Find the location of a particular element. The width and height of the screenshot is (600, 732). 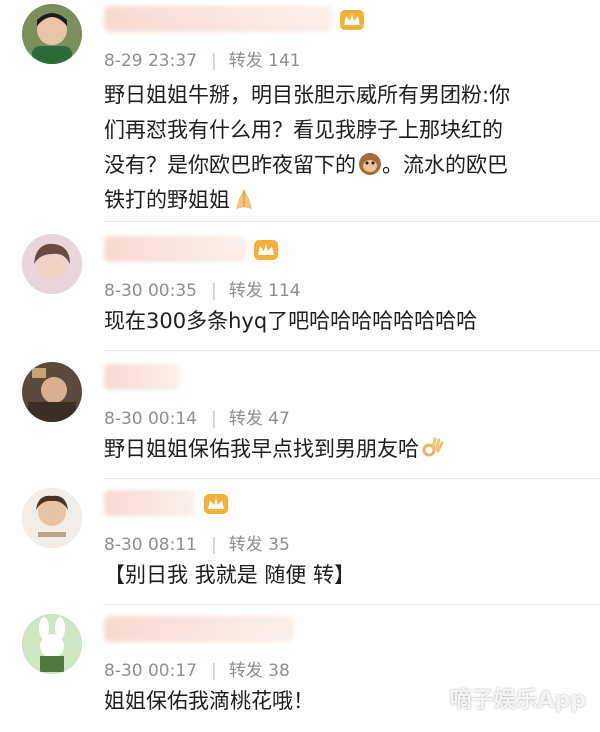

comment-text-line: 野日姐姐牛掰，明目张胆示威所有男团粉:你 is located at coordinates (307, 95).